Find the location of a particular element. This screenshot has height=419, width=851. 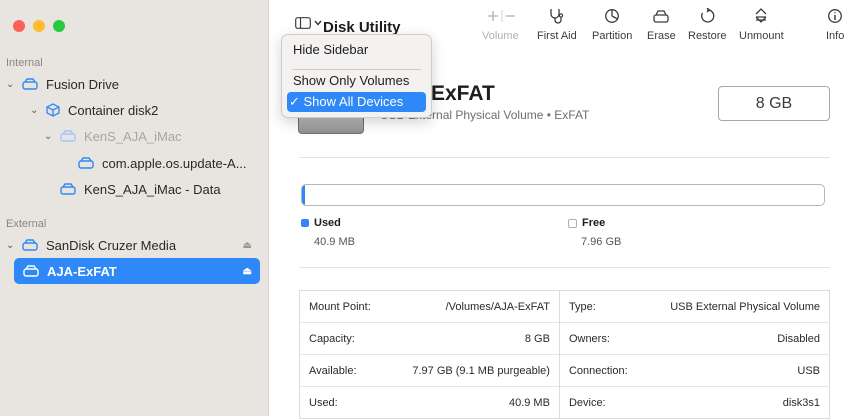

info-icon is located at coordinates (835, 16).